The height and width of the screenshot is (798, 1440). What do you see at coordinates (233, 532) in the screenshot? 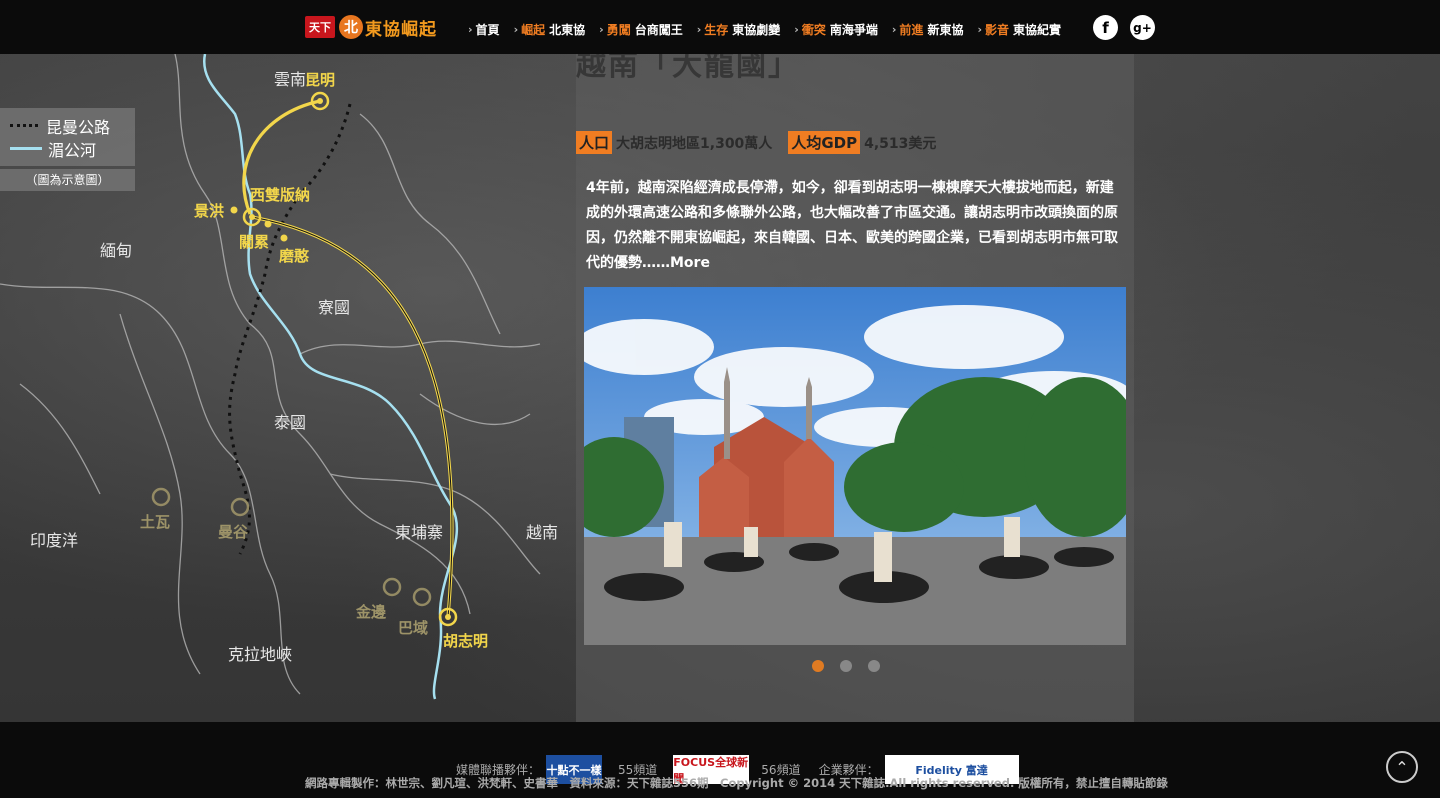
I see `label-bangkok: 曼谷` at bounding box center [233, 532].